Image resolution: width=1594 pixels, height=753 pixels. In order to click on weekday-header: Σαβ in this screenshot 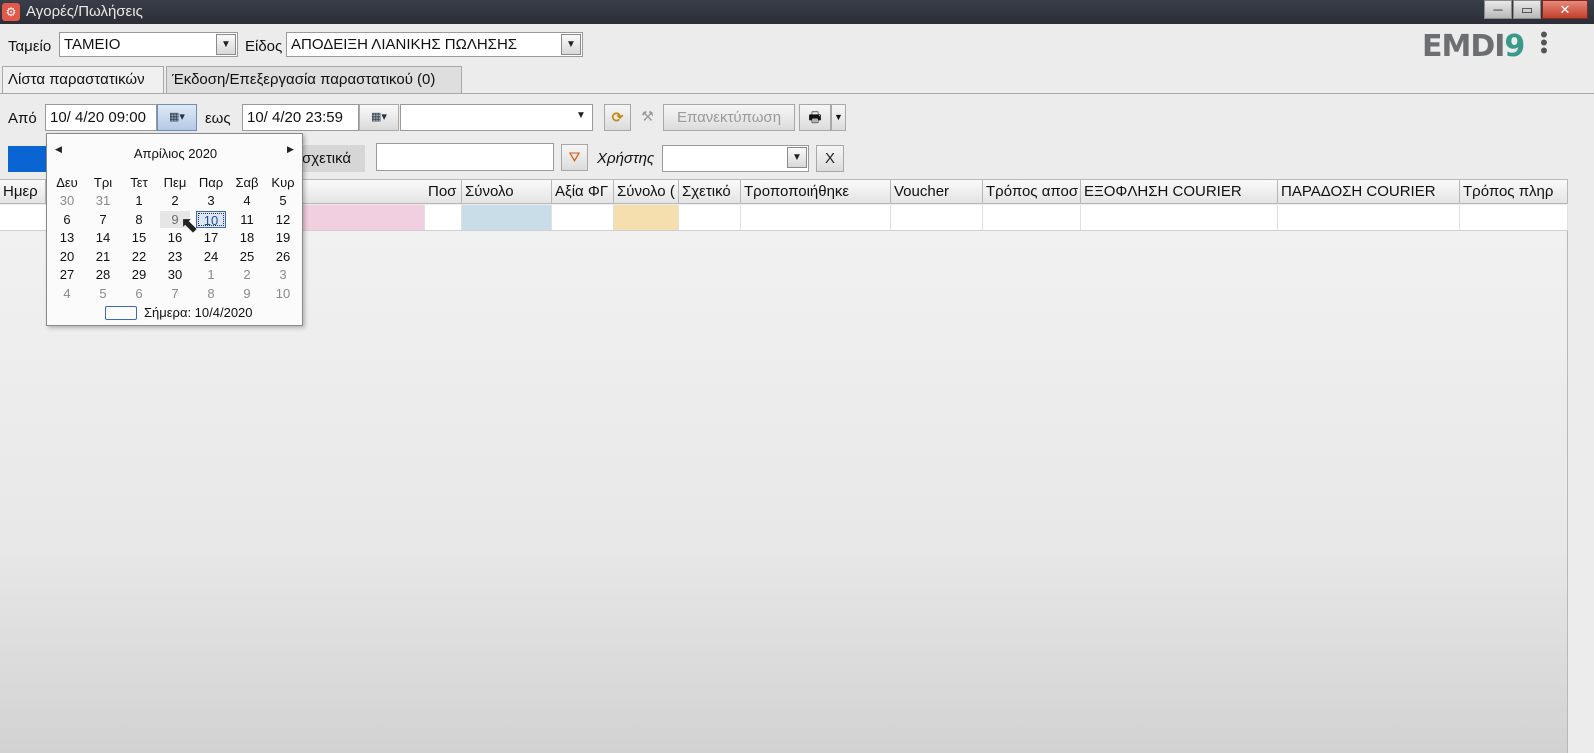, I will do `click(247, 182)`.